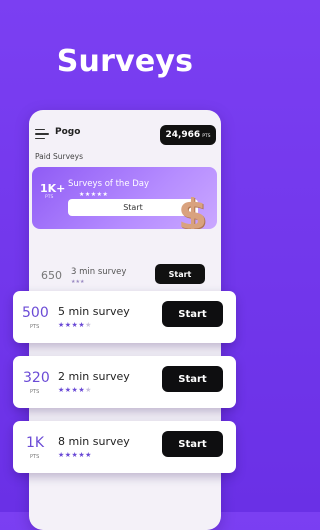  Describe the element at coordinates (99, 272) in the screenshot. I see `survey-title: 3 min survey` at that location.